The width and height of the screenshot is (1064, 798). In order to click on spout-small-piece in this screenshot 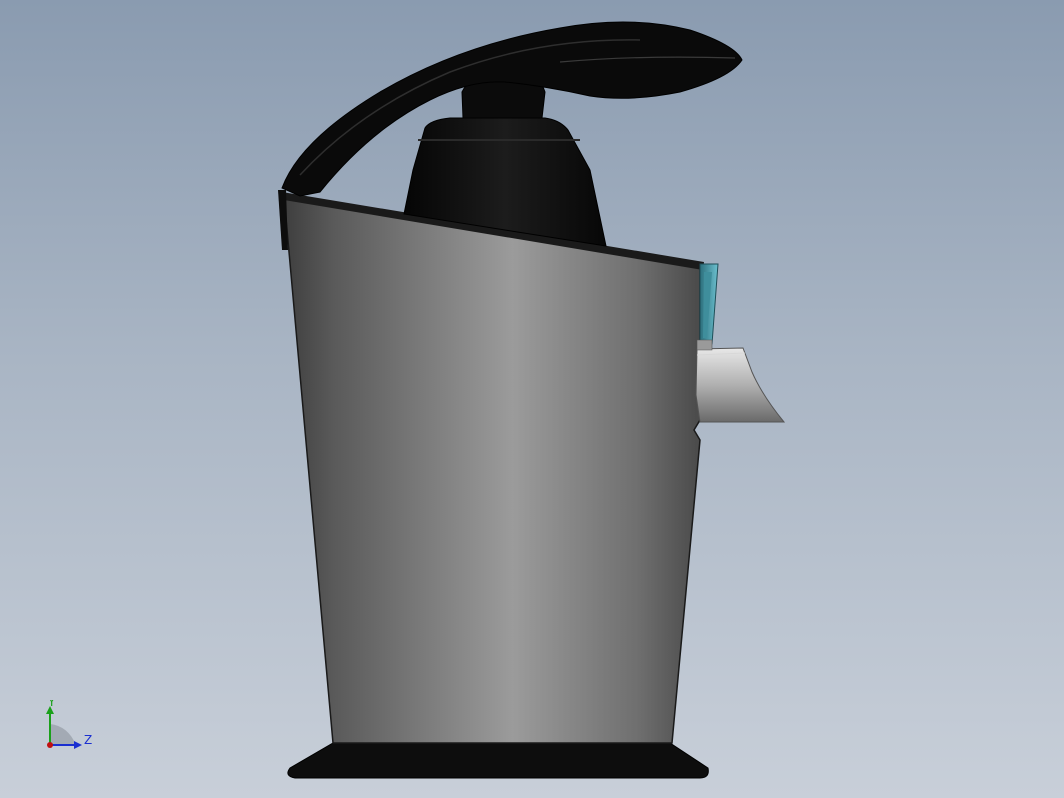, I will do `click(704, 345)`.